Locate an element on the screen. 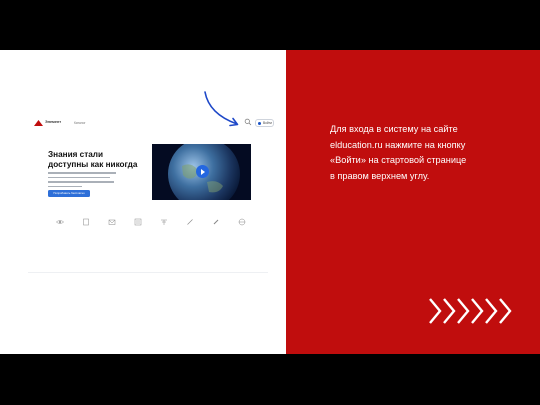 The height and width of the screenshot is (405, 540). instruction-line-4: в правом верхнем углу. is located at coordinates (380, 175).